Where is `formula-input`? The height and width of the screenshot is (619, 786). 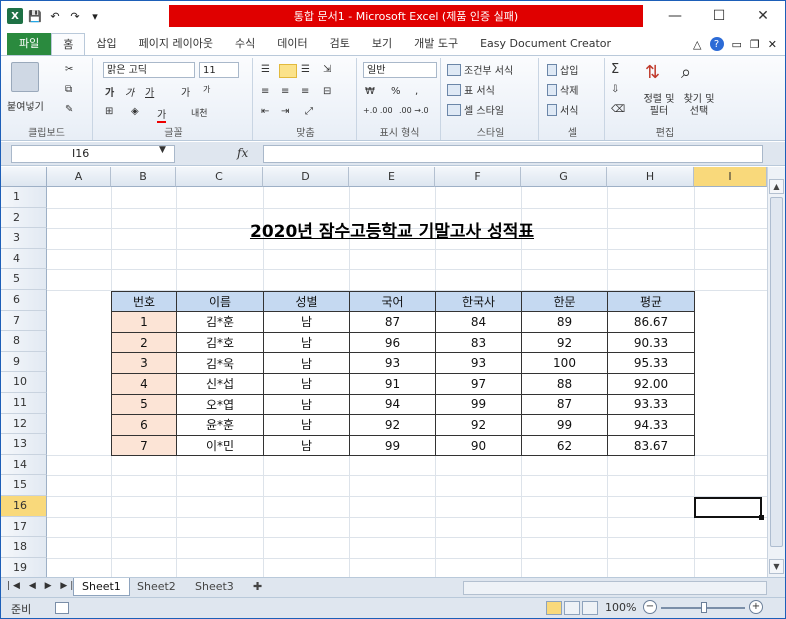
formula-input is located at coordinates (513, 154).